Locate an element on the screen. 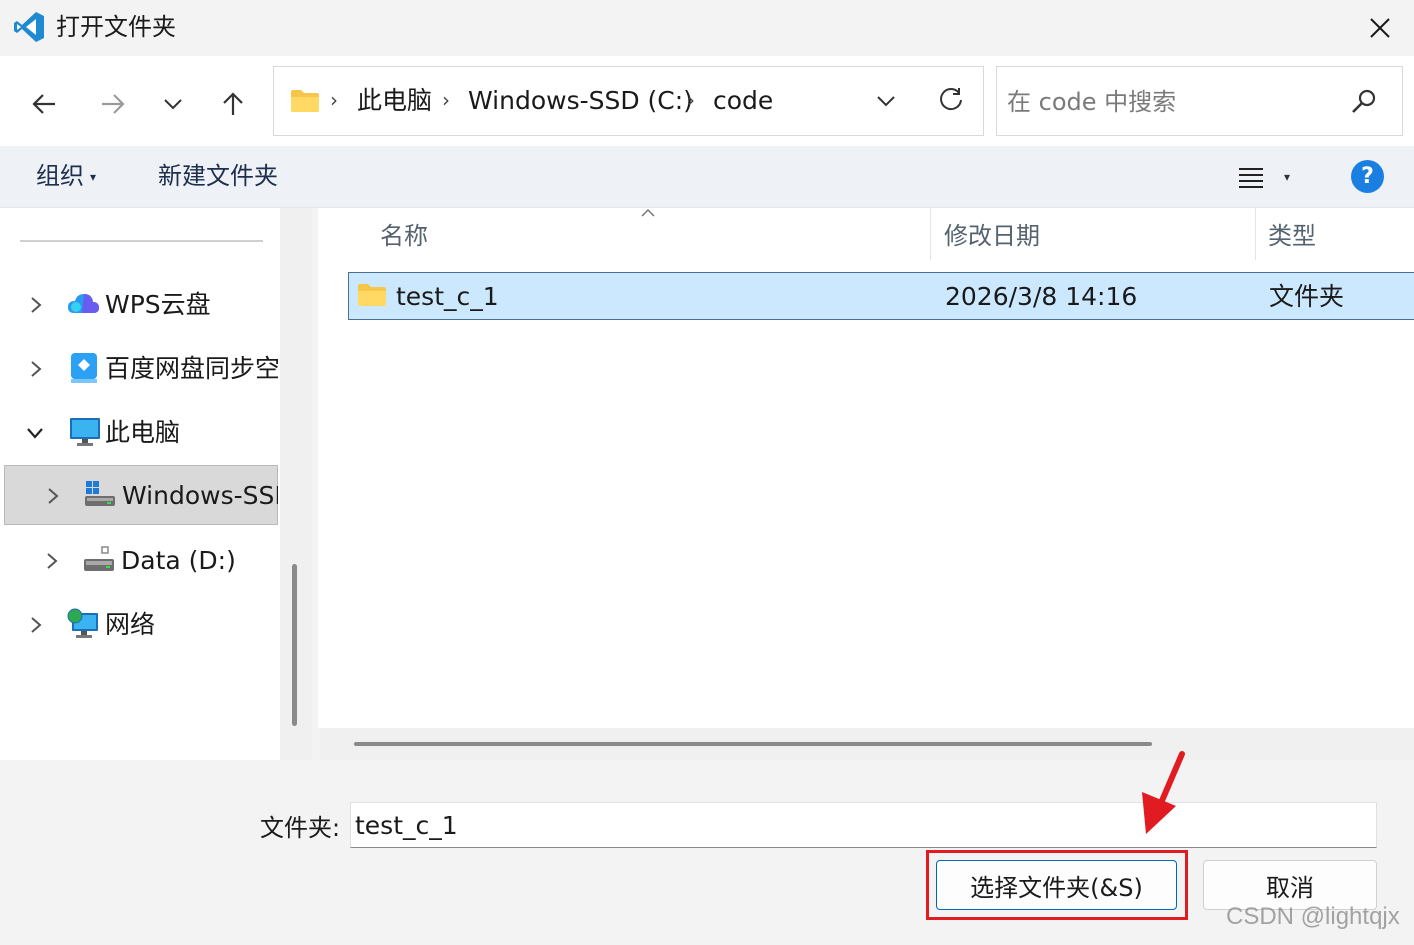 This screenshot has width=1414, height=945. table-row: test_c_1 2026/3/8 14:16 文件夹 is located at coordinates (881, 296).